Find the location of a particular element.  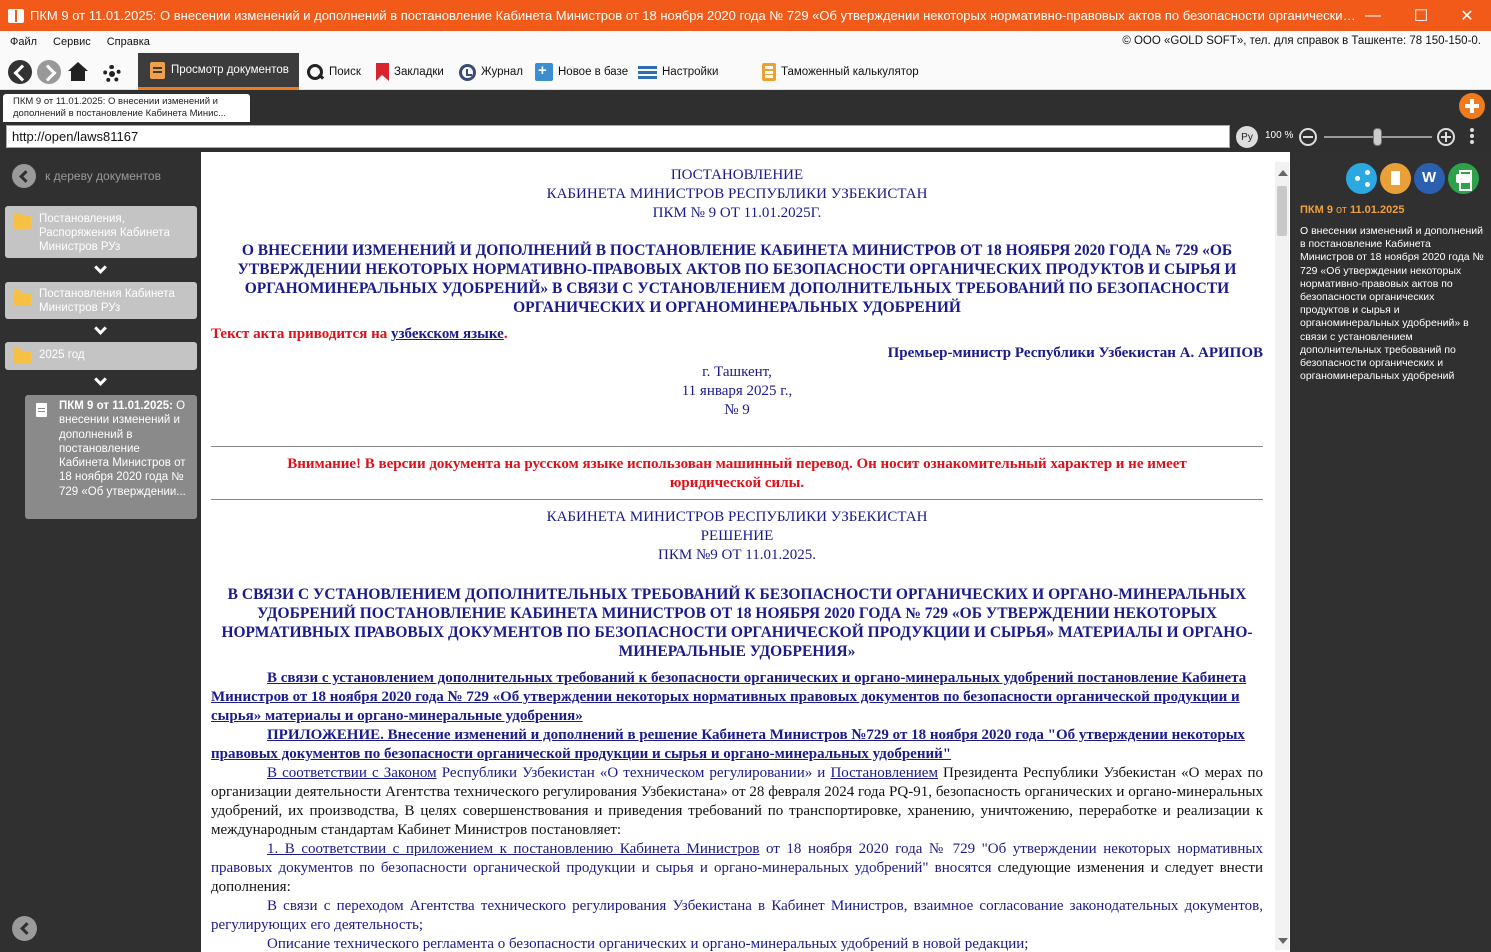

scrollbar-thumb is located at coordinates (1282, 211).